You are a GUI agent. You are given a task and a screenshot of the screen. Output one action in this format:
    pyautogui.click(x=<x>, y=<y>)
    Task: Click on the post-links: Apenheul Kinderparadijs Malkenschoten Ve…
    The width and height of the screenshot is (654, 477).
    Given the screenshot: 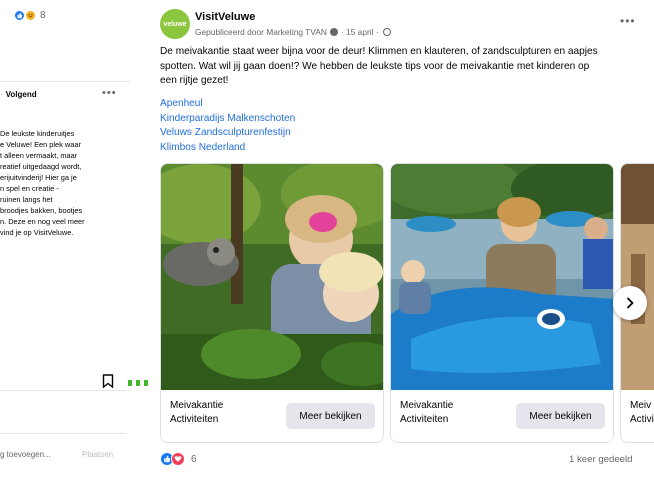 What is the action you would take?
    pyautogui.click(x=227, y=126)
    